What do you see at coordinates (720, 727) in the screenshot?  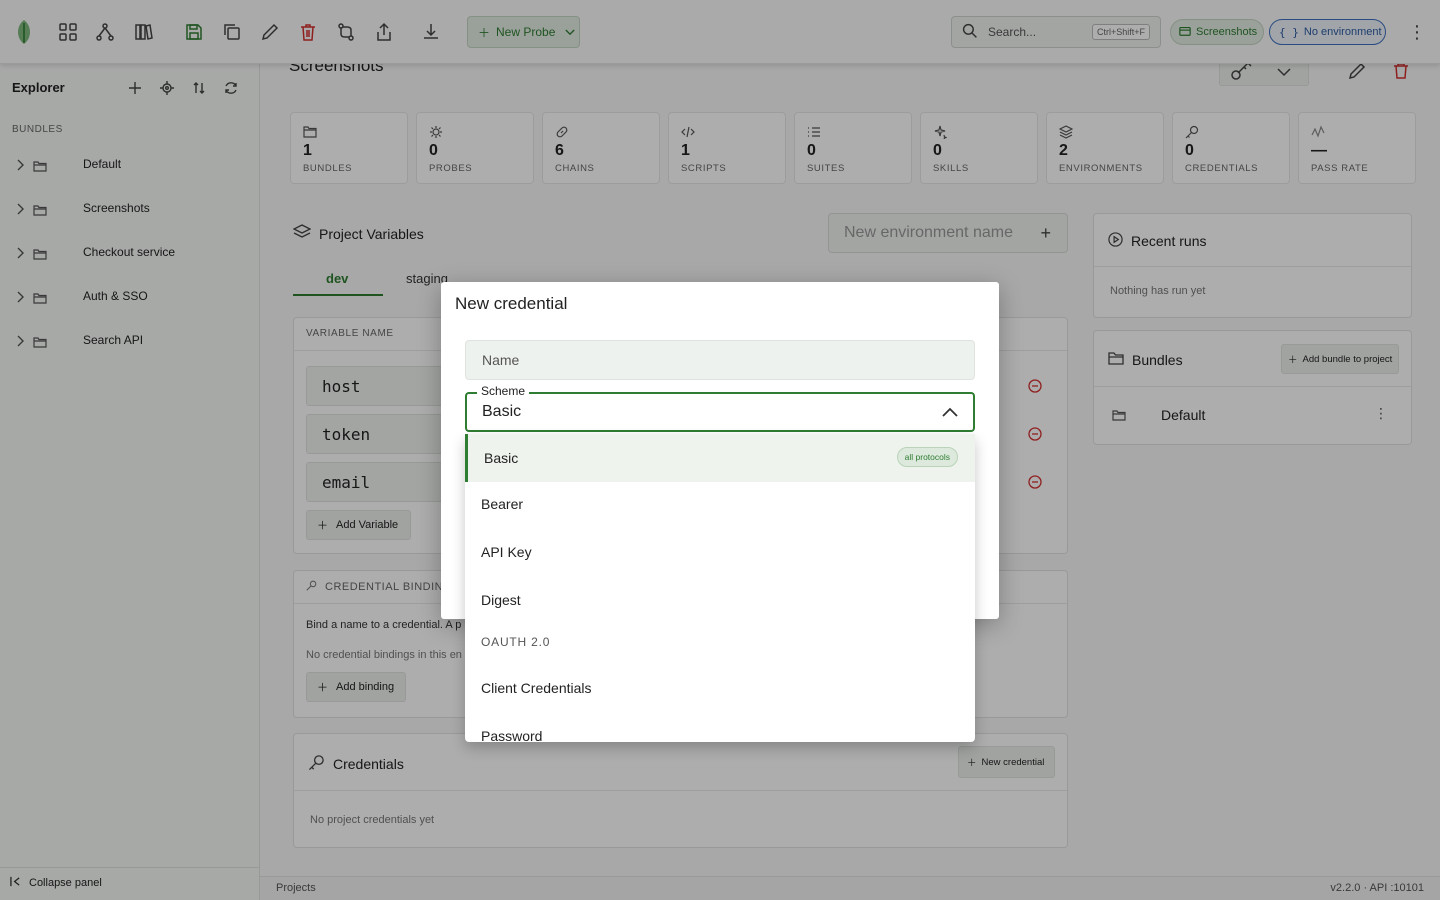 I see `scheme-option-password: Password` at bounding box center [720, 727].